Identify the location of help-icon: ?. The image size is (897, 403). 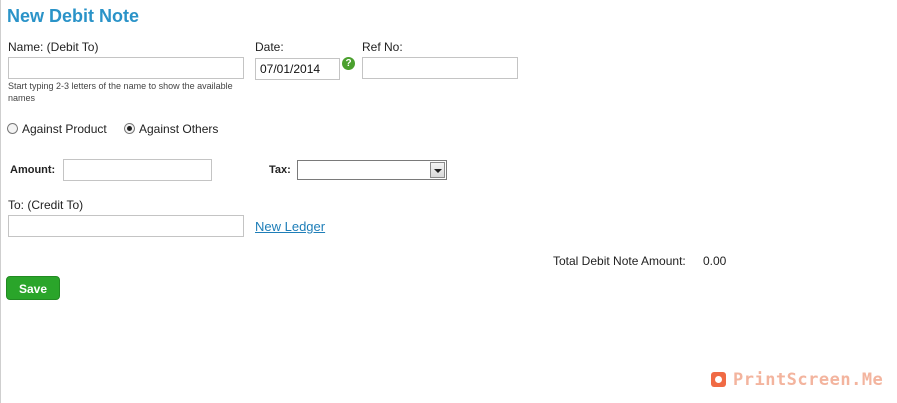
(348, 63).